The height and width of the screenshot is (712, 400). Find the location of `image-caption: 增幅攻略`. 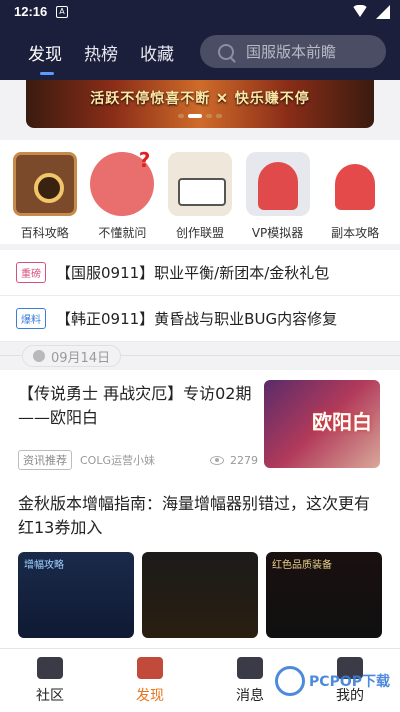

image-caption: 增幅攻略 is located at coordinates (44, 565).